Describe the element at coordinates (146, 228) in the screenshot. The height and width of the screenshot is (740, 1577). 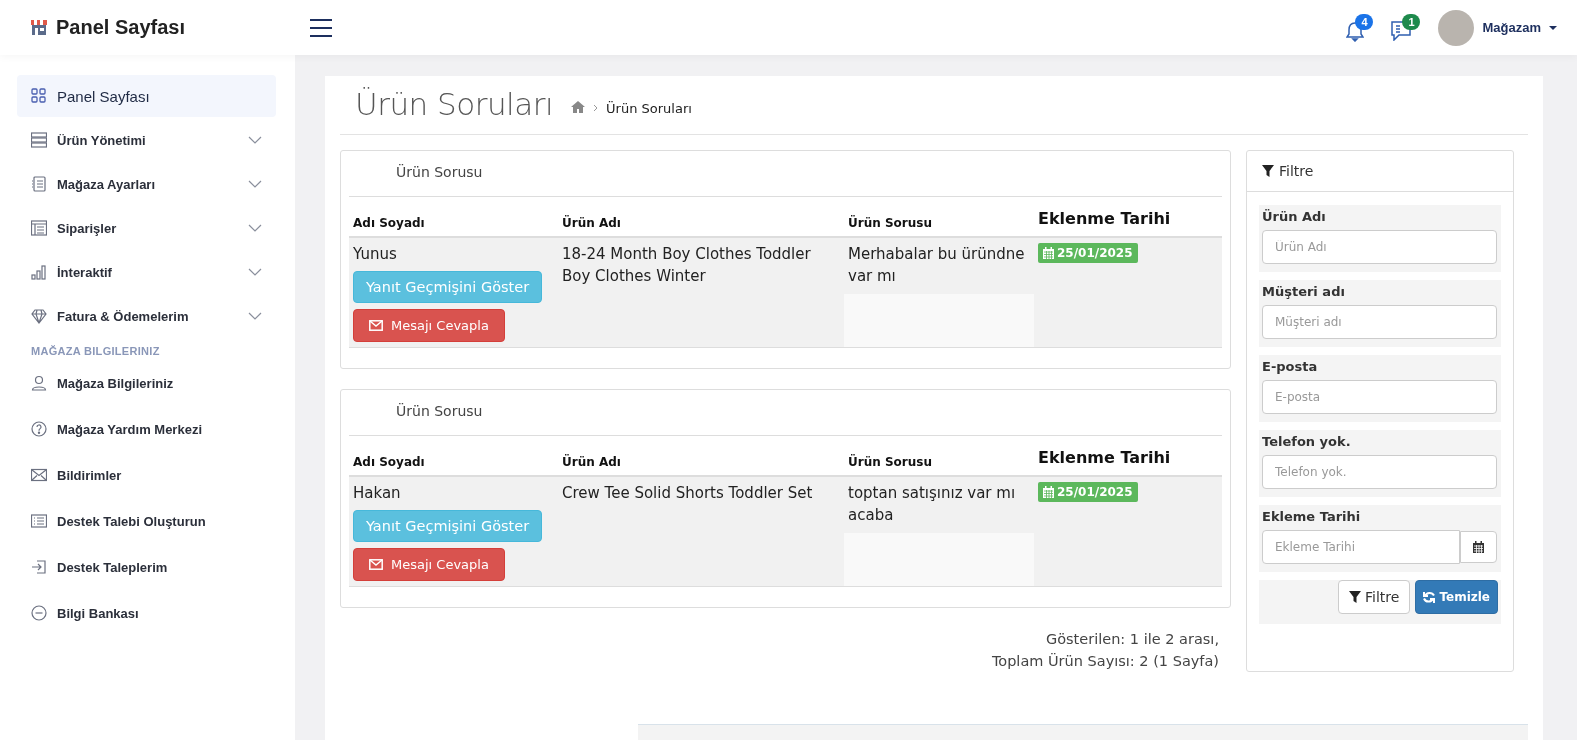
I see `sidebar-item: Siparişler` at that location.